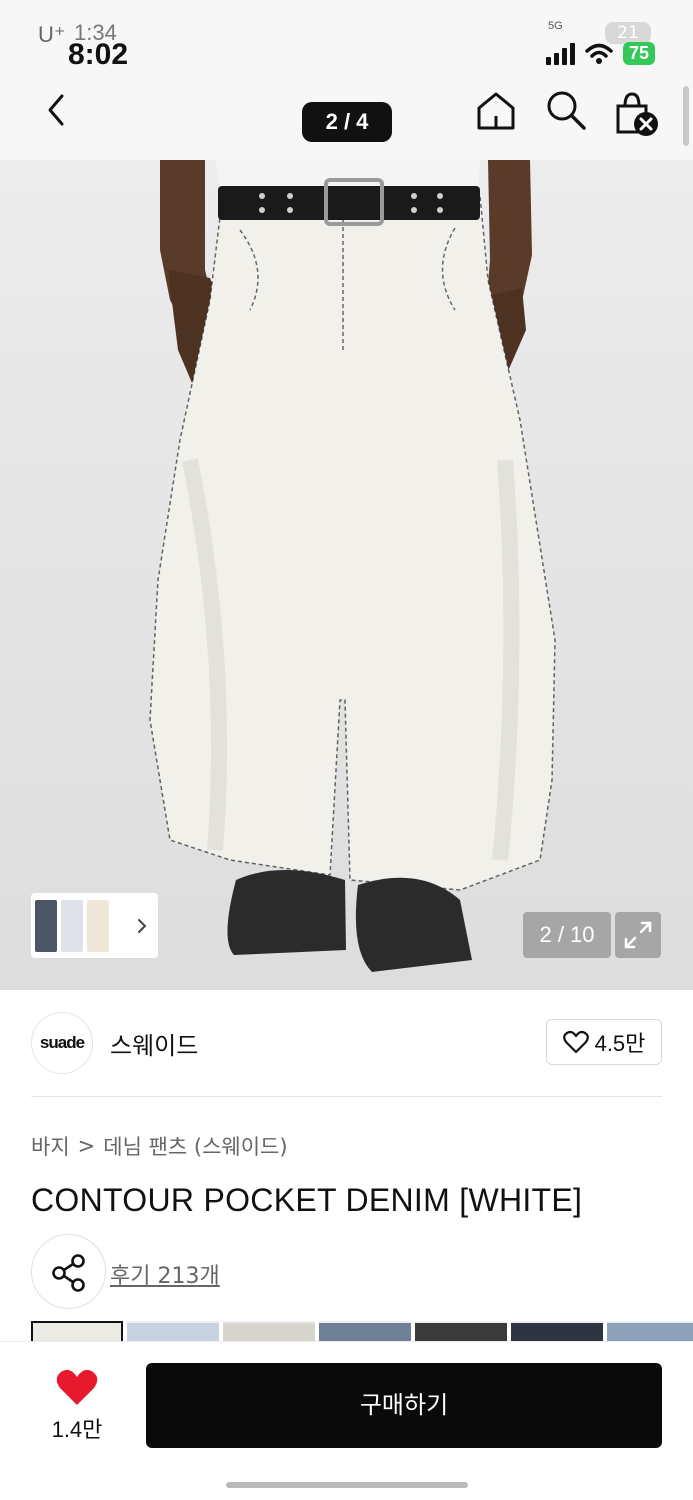  What do you see at coordinates (195, 1146) in the screenshot?
I see `breadcrumb-item: 데님 팬츠 (스웨이드)` at bounding box center [195, 1146].